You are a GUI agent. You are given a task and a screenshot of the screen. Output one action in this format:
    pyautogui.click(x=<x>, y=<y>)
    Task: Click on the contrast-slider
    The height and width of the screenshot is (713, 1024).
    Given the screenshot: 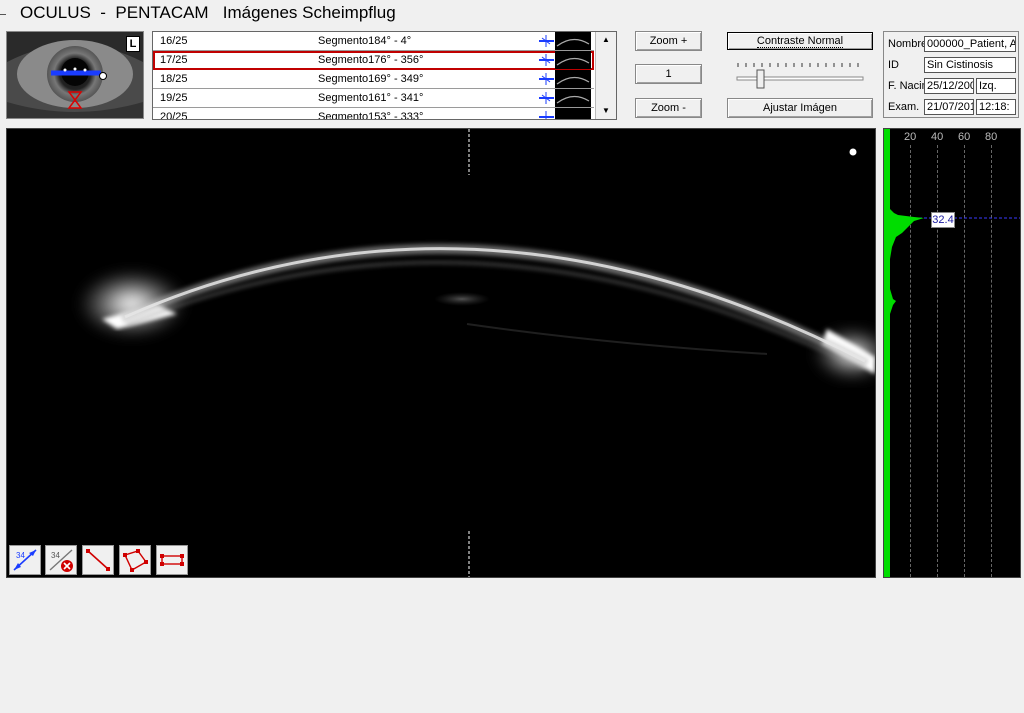 What is the action you would take?
    pyautogui.click(x=800, y=75)
    